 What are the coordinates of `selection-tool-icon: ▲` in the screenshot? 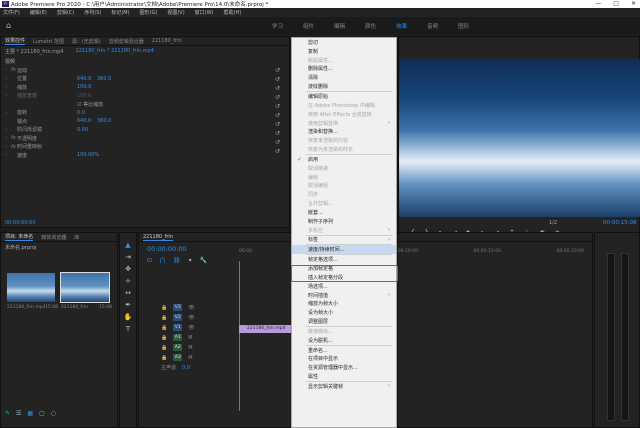 It's located at (128, 245).